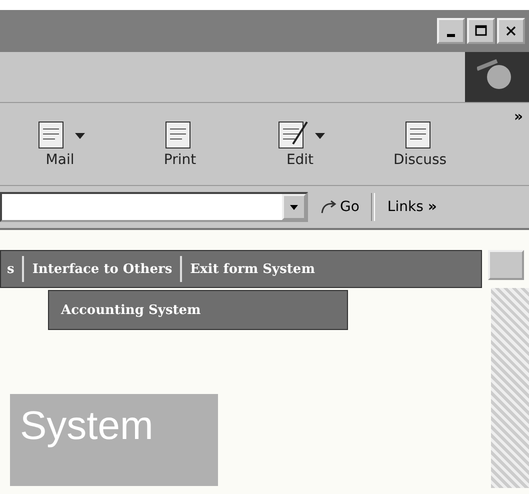 The width and height of the screenshot is (529, 494). Describe the element at coordinates (180, 144) in the screenshot. I see `toolbar-button: Print` at that location.